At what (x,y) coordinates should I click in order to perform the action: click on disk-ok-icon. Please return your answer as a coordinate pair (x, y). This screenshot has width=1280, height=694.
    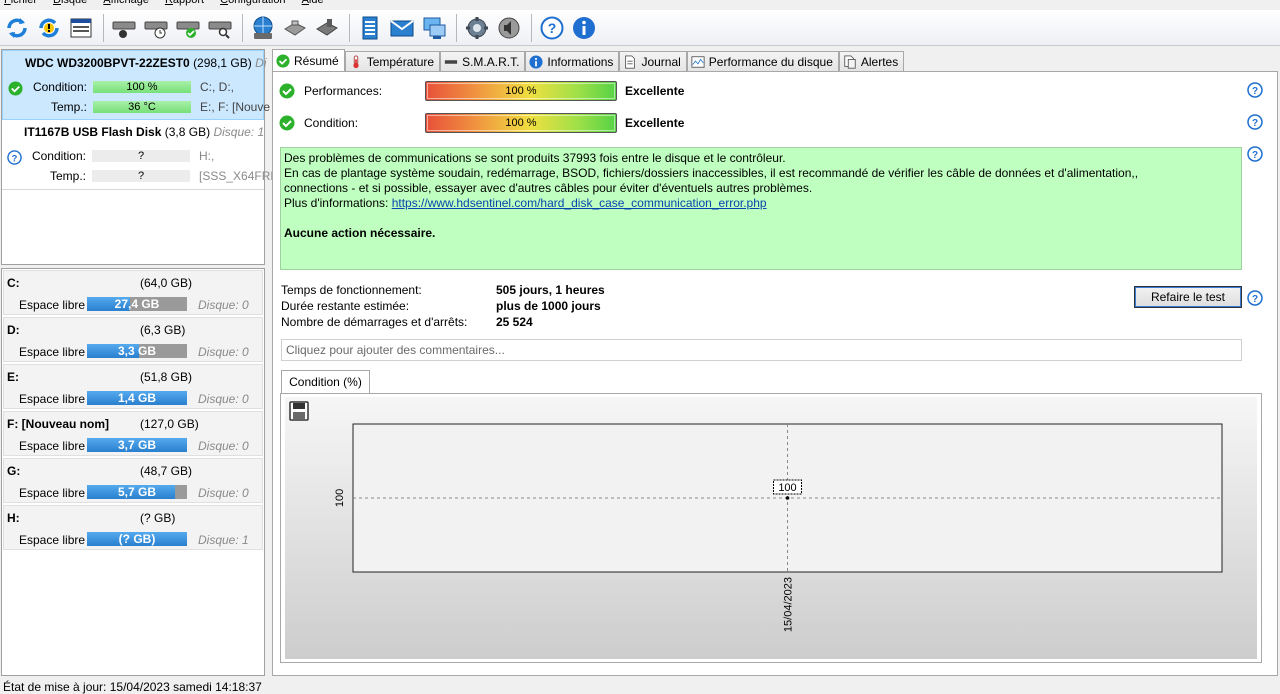
    Looking at the image, I should click on (188, 28).